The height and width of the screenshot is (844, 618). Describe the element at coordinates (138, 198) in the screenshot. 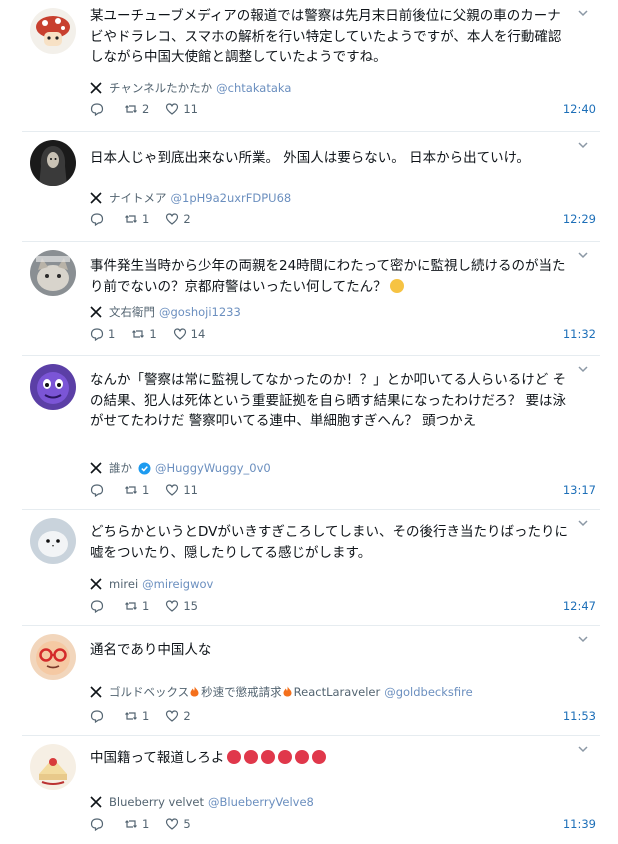

I see `author-name: ナイトメア` at that location.